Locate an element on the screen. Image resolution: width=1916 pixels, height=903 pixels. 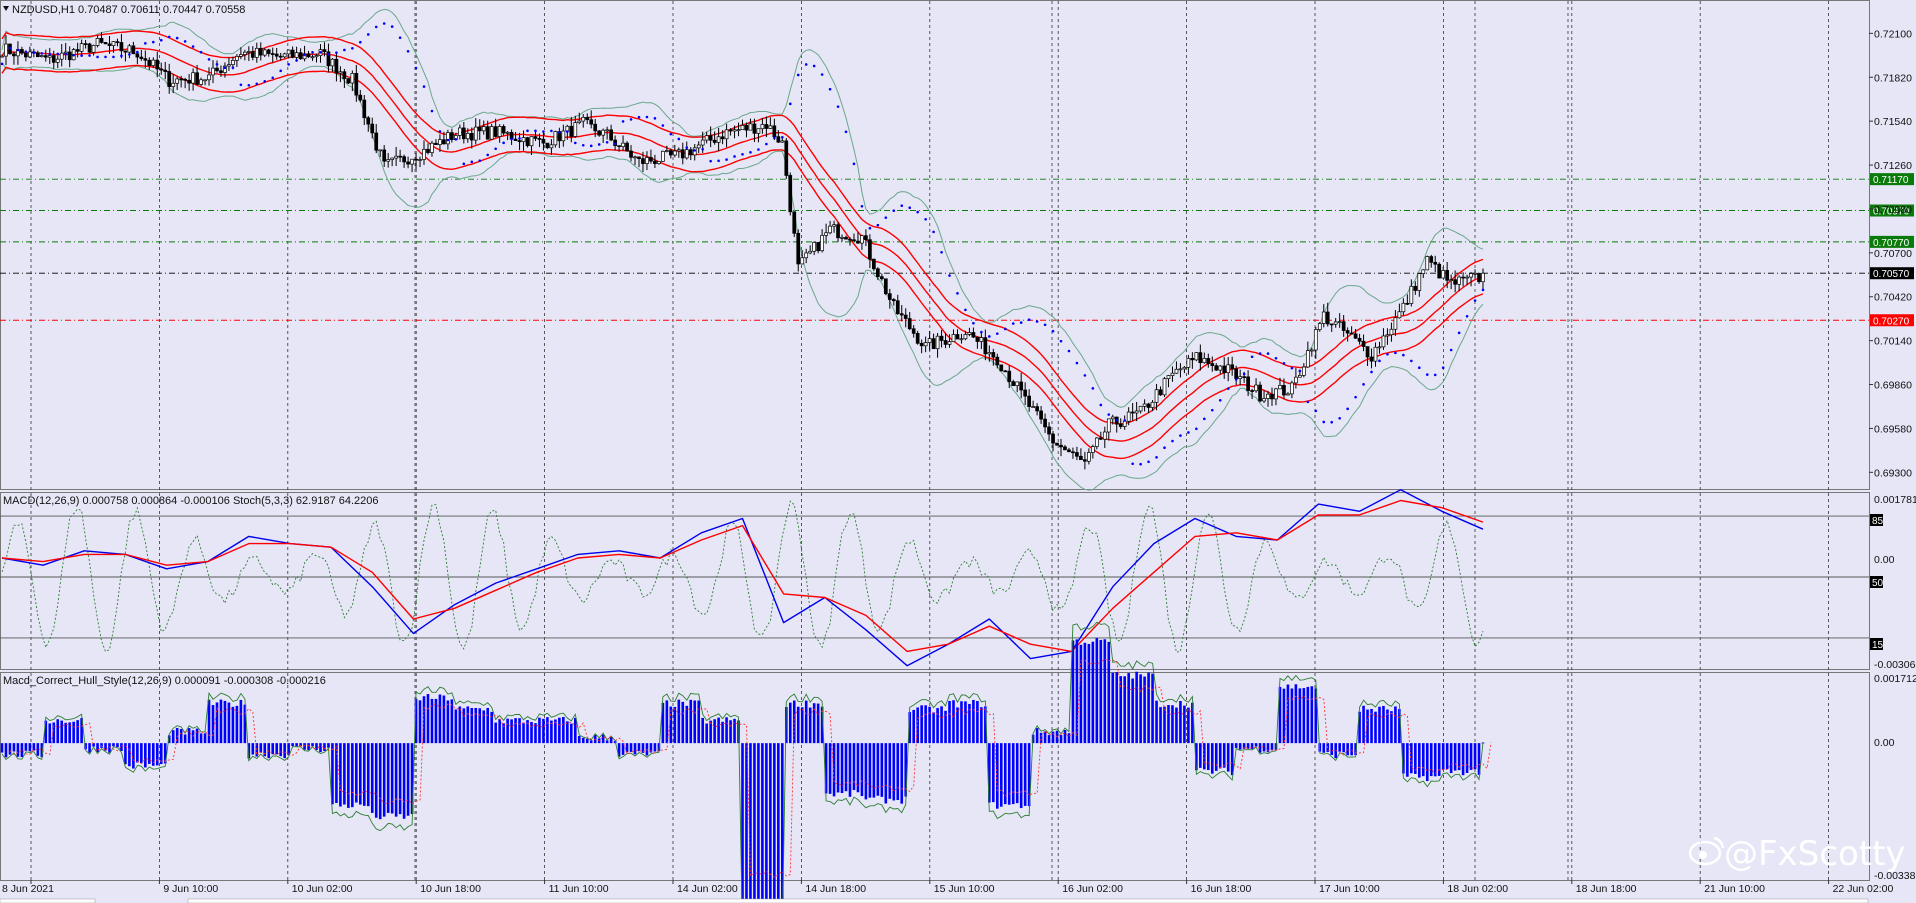
horizontal-scrollbar is located at coordinates (1028, 900).